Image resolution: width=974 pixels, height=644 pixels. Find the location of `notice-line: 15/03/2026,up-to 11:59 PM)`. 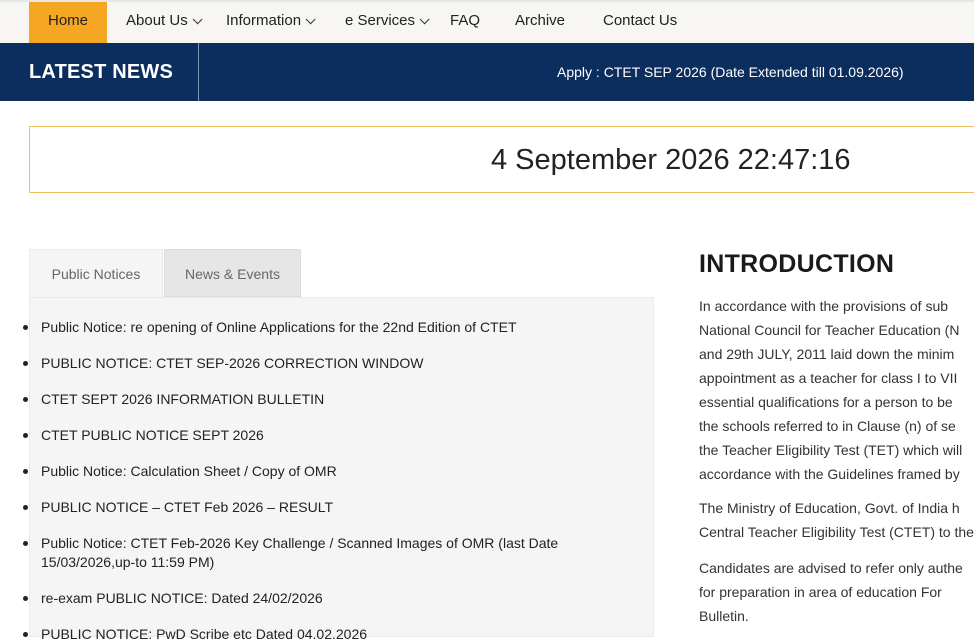

notice-line: 15/03/2026,up-to 11:59 PM) is located at coordinates (128, 562).